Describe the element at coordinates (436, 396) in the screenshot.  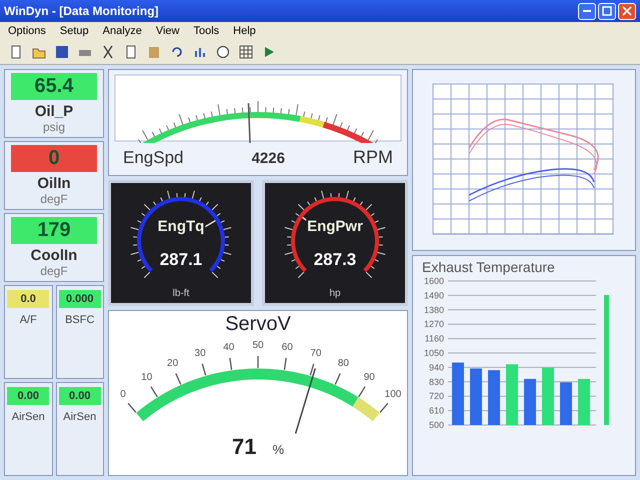
I see `axis-tick-label: 720` at that location.